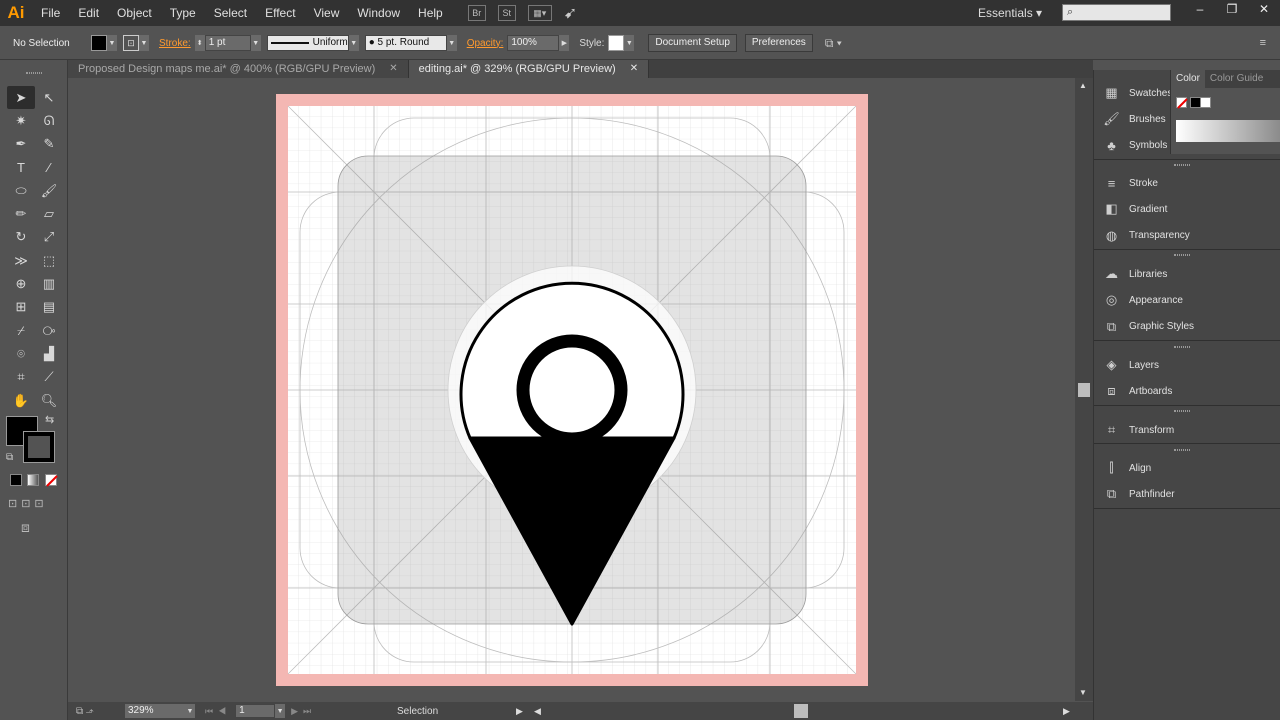 This screenshot has height=720, width=1280. Describe the element at coordinates (801, 711) in the screenshot. I see `horizontal-scroll-thumb` at that location.